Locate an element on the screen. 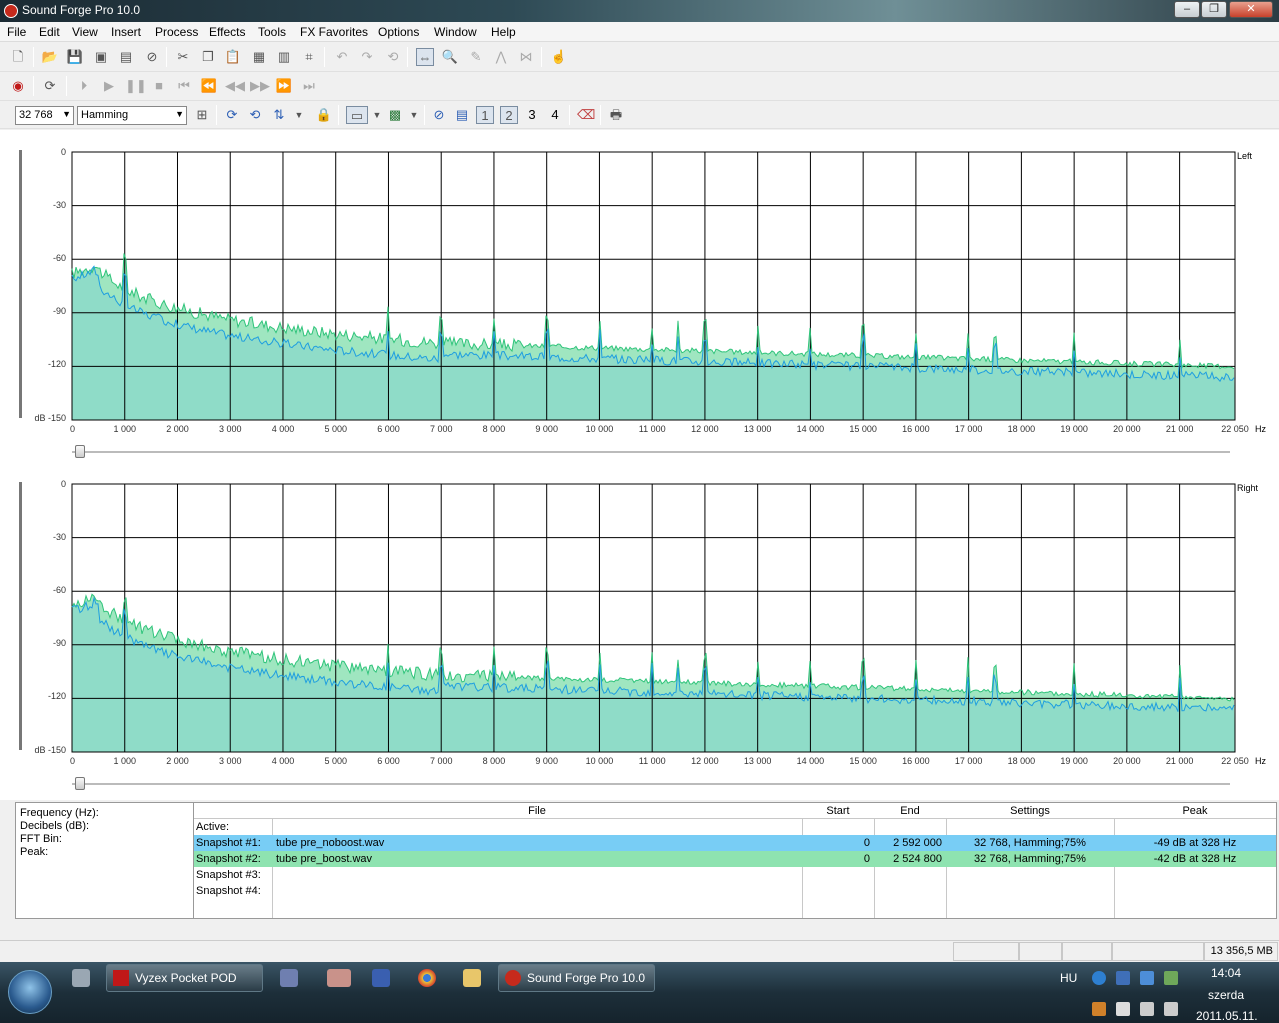  help-pointer-icon: ☝ is located at coordinates (559, 57).